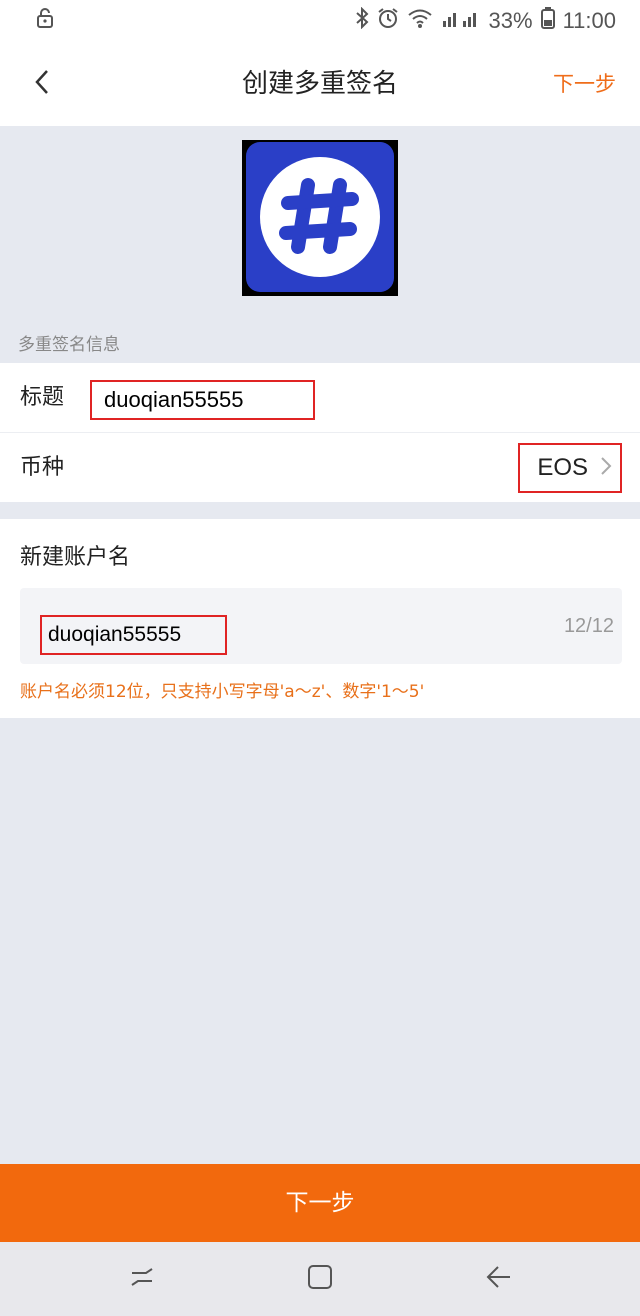 This screenshot has width=640, height=1316. Describe the element at coordinates (320, 398) in the screenshot. I see `title-row: 标题 duoqian55555` at that location.